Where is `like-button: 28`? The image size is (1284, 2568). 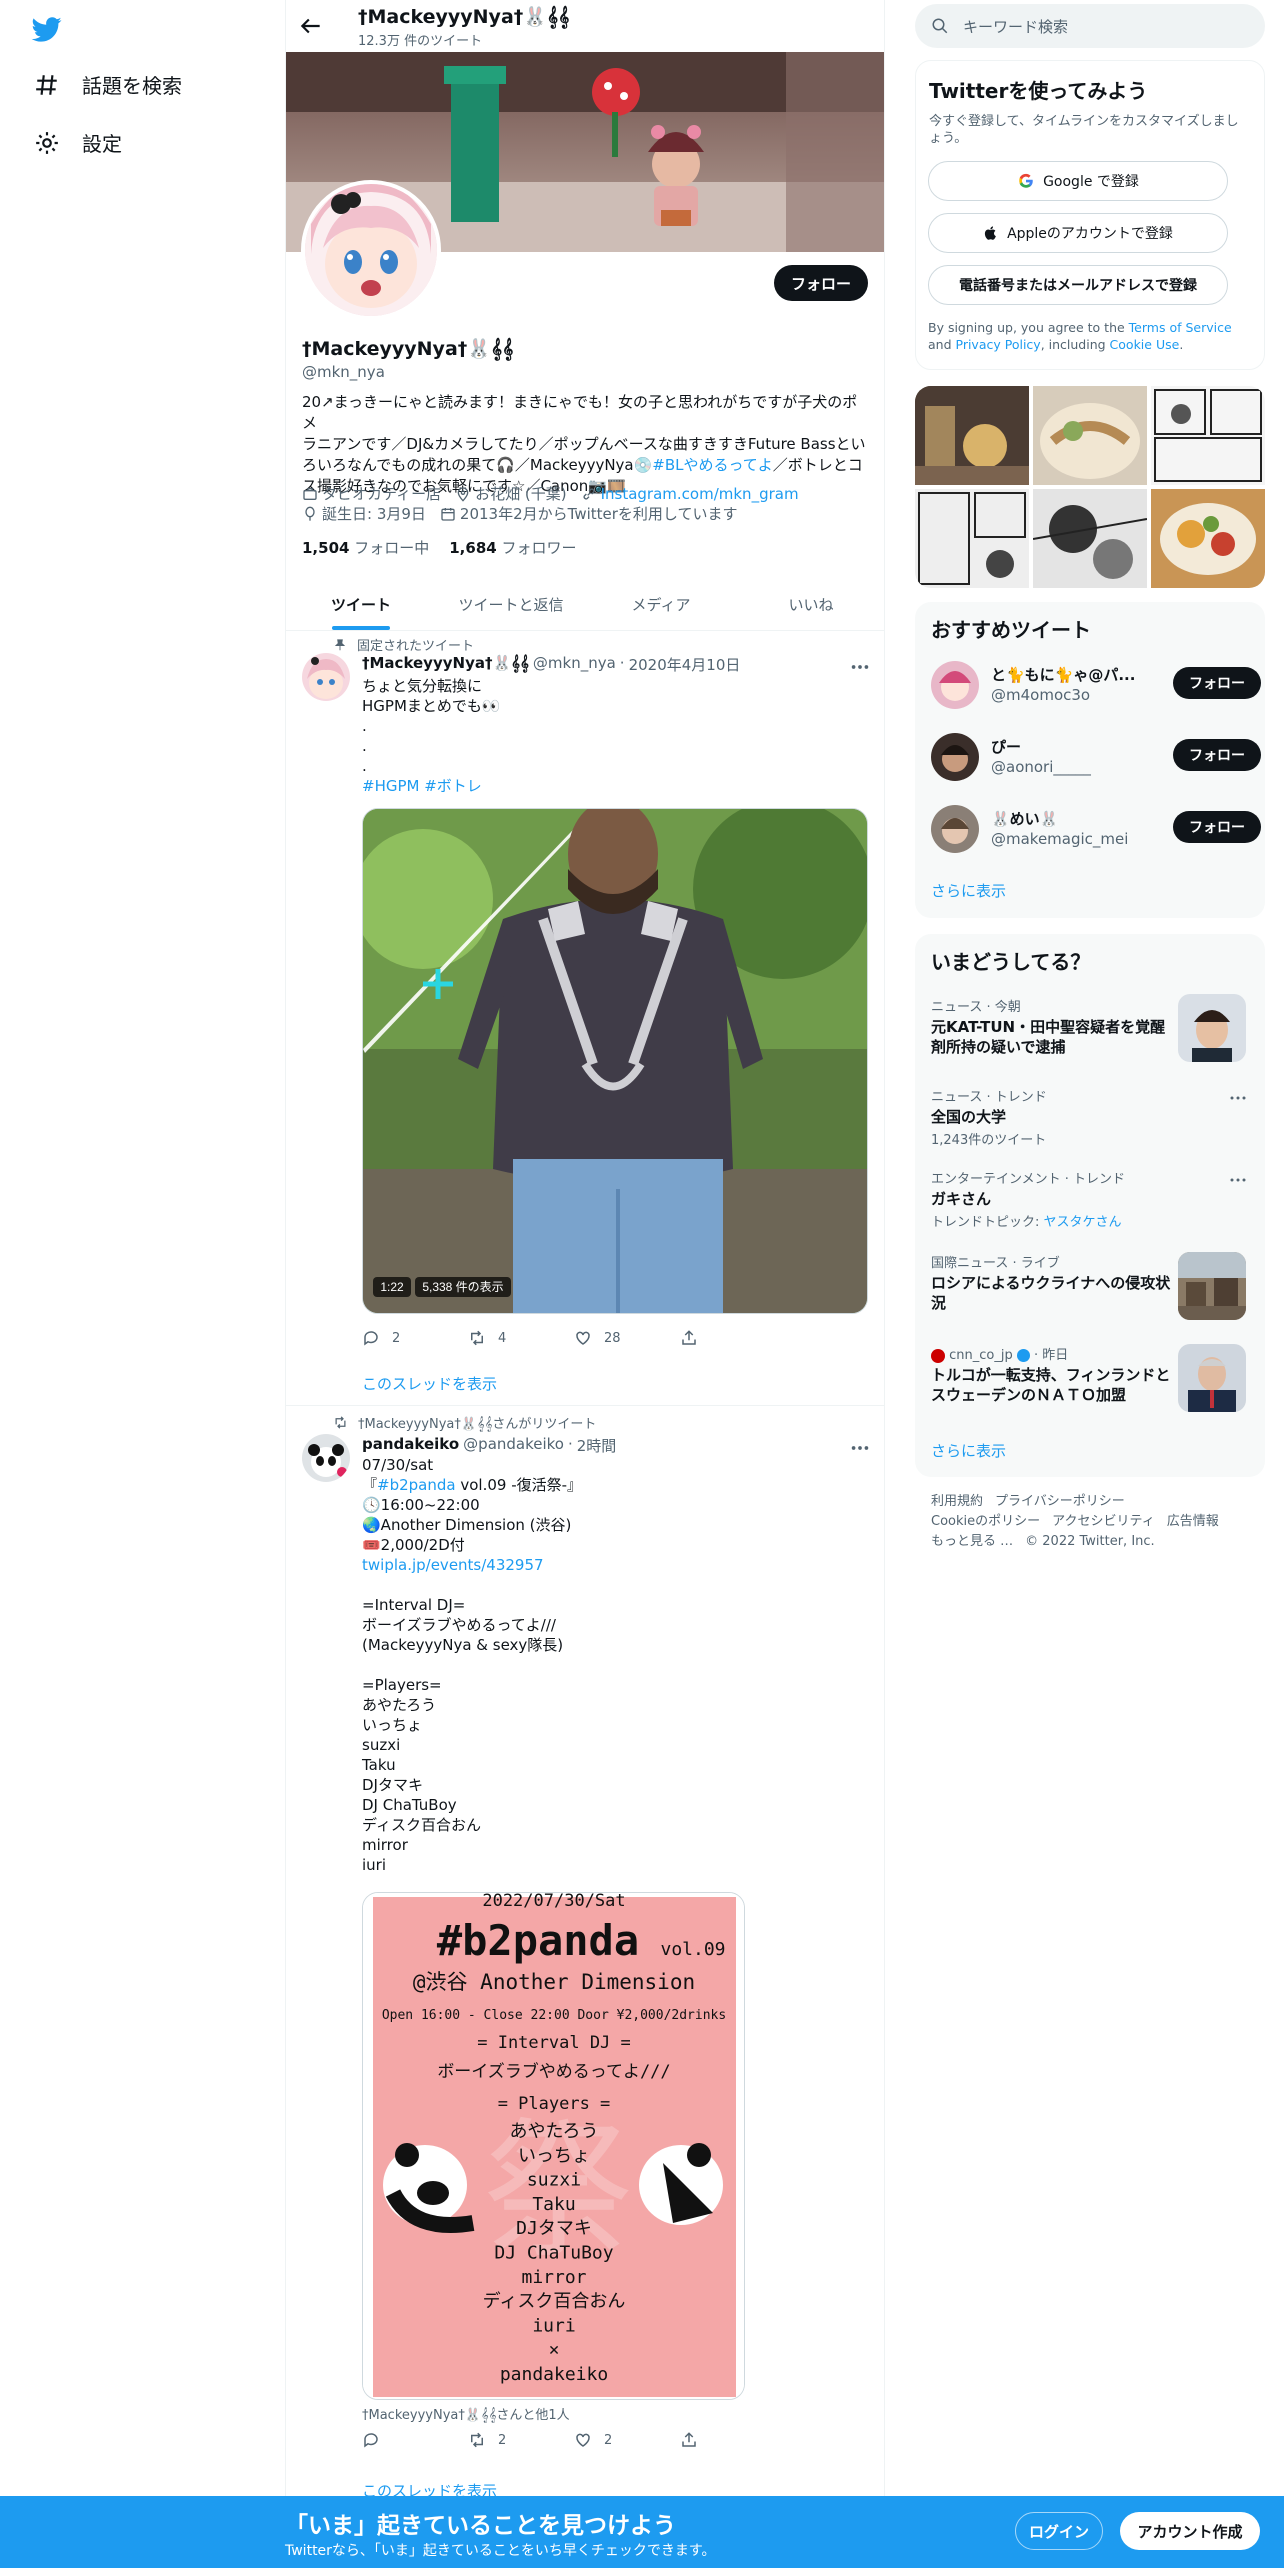
like-button: 28 is located at coordinates (627, 1338).